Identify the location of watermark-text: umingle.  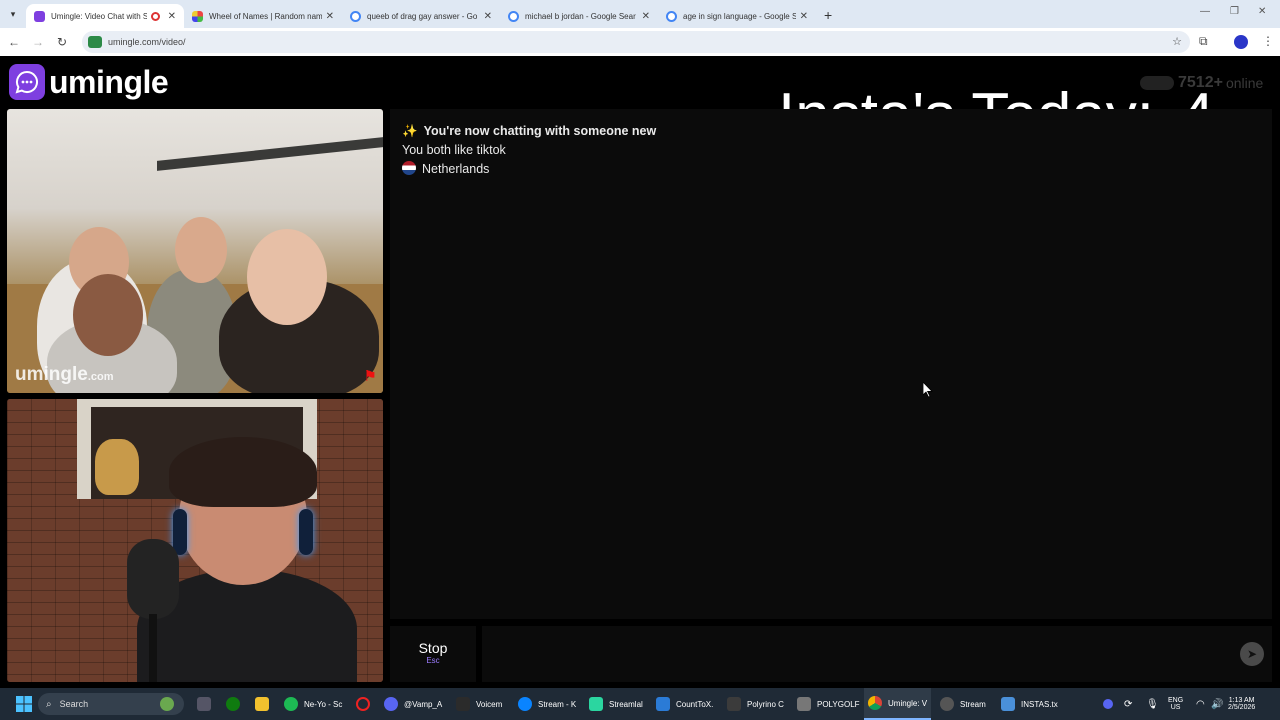
(51, 374).